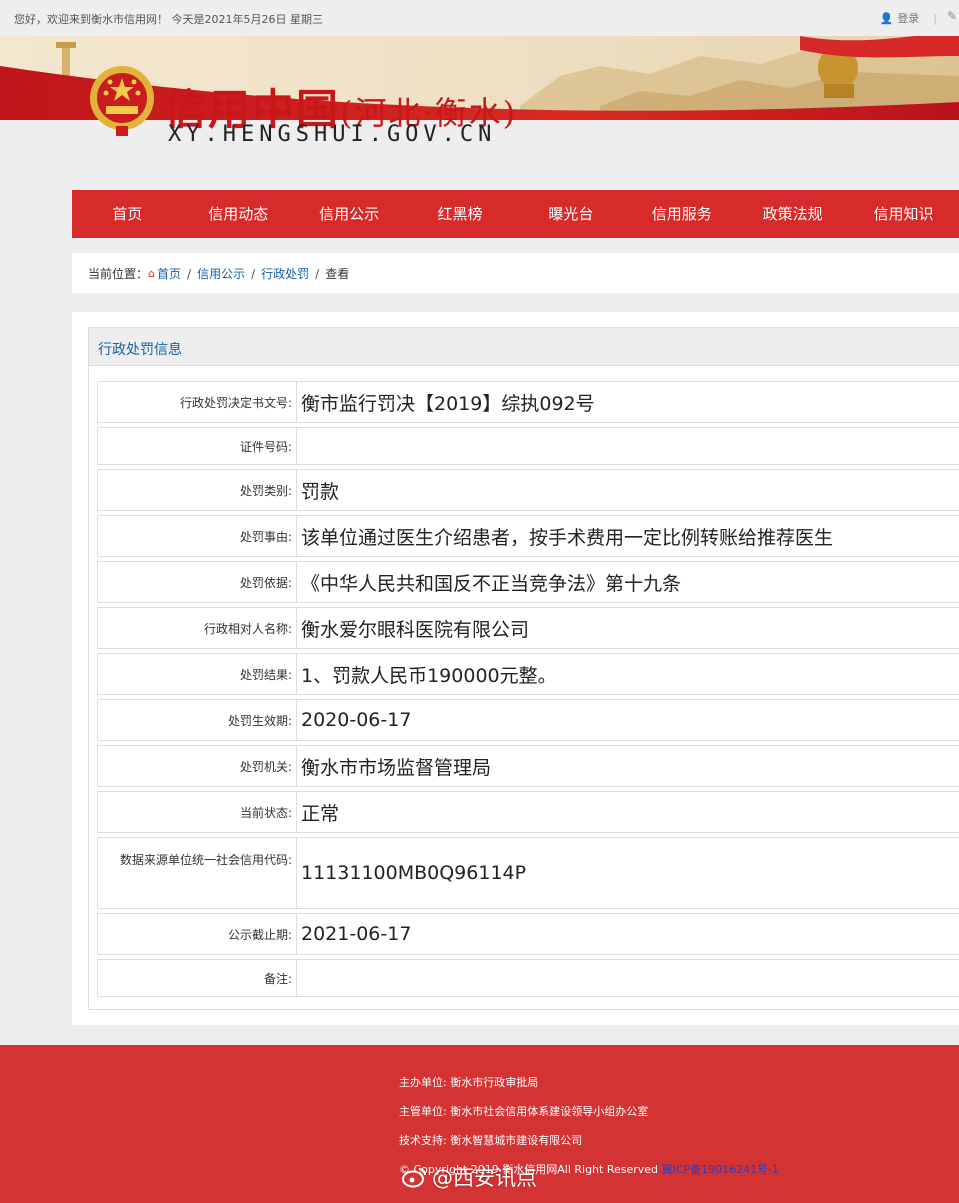  What do you see at coordinates (952, 16) in the screenshot?
I see `pencil-icon: ✎` at bounding box center [952, 16].